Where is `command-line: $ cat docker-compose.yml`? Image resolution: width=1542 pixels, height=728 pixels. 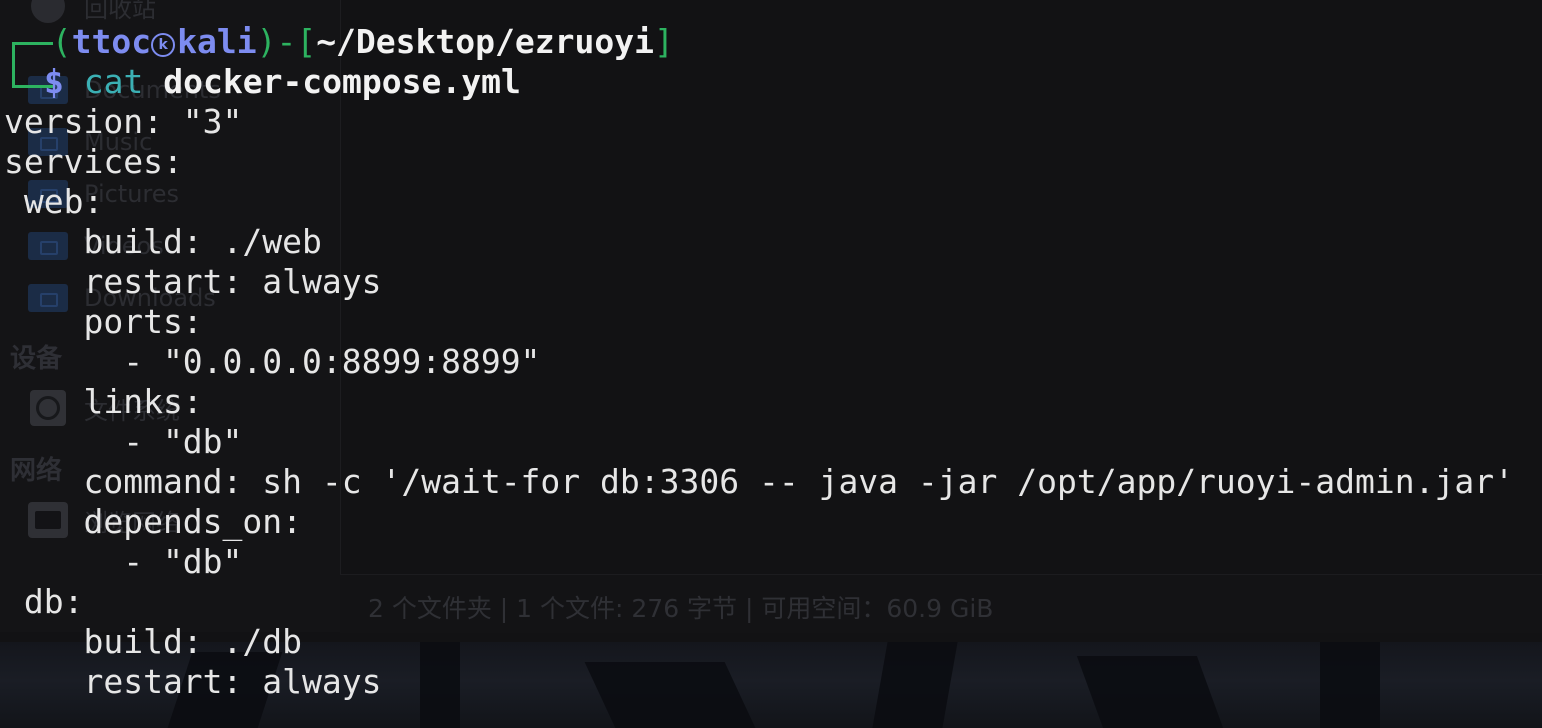 command-line: $ cat docker-compose.yml is located at coordinates (282, 82).